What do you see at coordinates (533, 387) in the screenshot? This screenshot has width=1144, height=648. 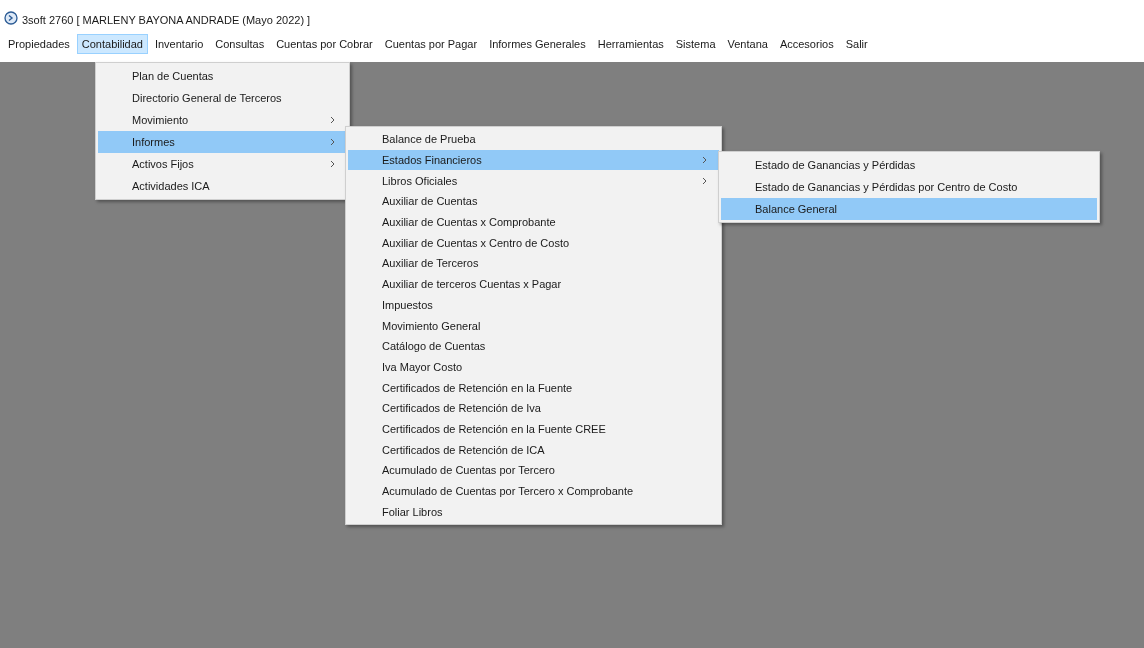 I see `menu-item: Certificados de Retención en la Fuente` at bounding box center [533, 387].